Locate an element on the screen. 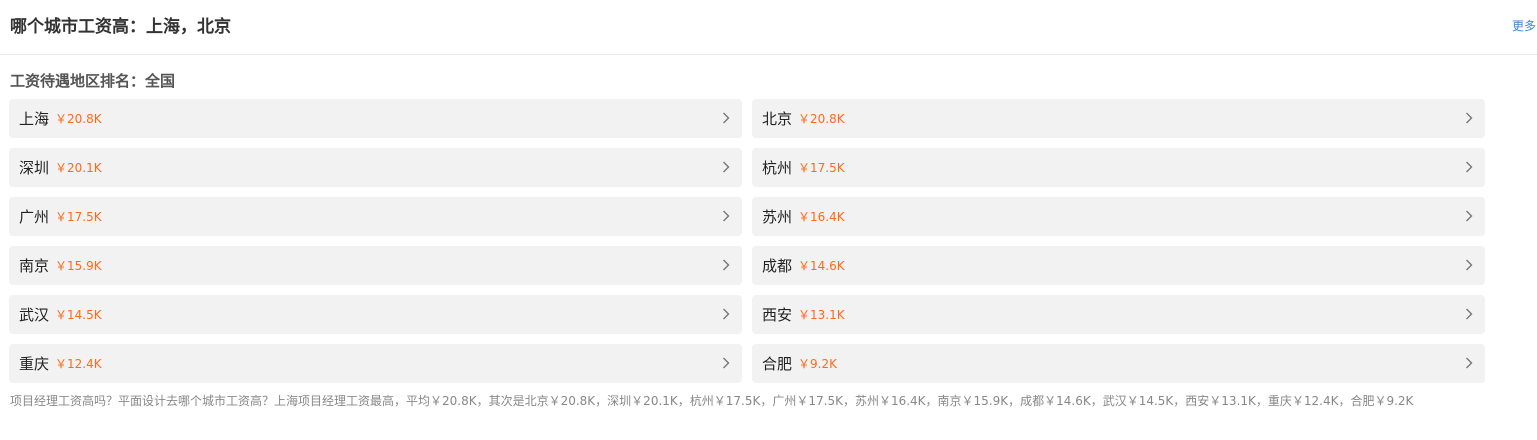 The width and height of the screenshot is (1537, 440). city-item: 成都 ￥14.6K is located at coordinates (1118, 265).